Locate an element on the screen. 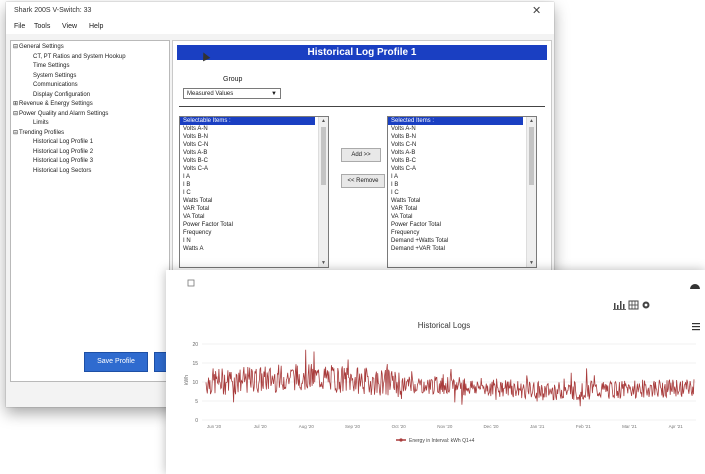 This screenshot has width=705, height=474. tree-item: Communications is located at coordinates (55, 85).